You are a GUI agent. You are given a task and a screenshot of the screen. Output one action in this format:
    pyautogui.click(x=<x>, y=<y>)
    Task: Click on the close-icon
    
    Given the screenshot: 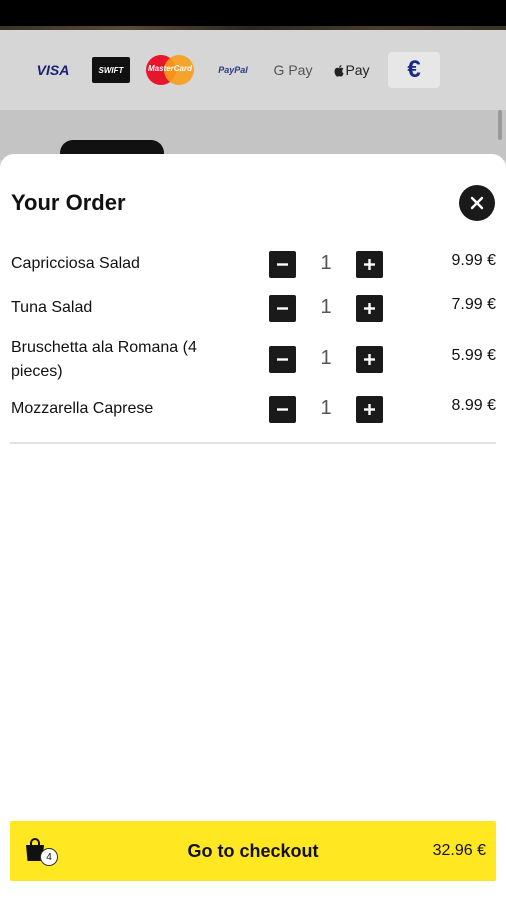 What is the action you would take?
    pyautogui.click(x=477, y=203)
    